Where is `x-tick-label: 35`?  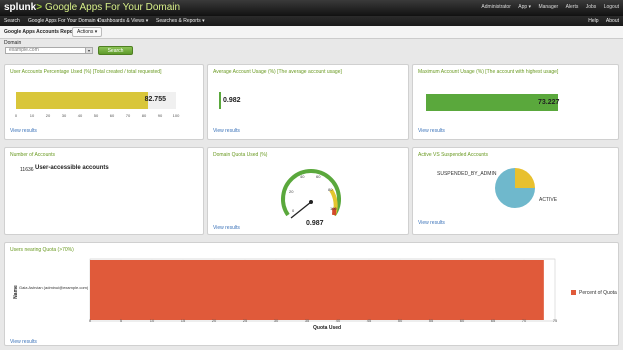 x-tick-label: 35 is located at coordinates (307, 320).